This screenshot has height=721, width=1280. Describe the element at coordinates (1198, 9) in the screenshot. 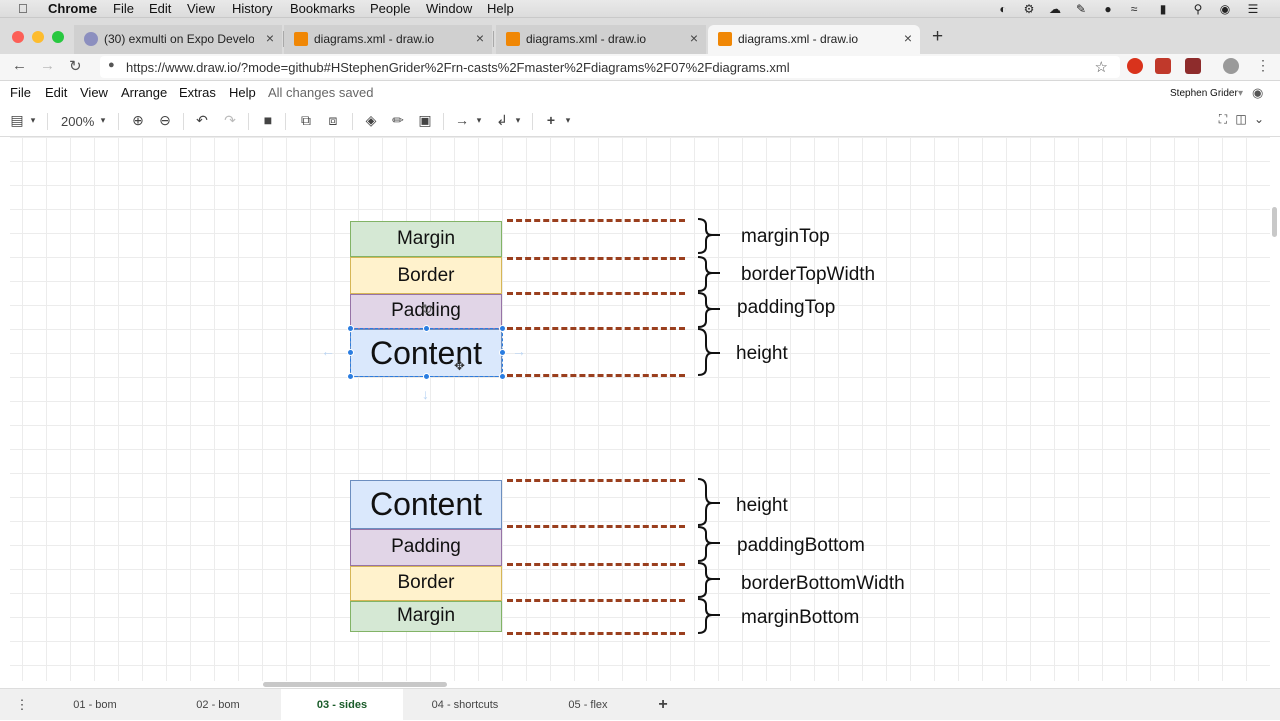

I see `search-icon: ⚲` at that location.